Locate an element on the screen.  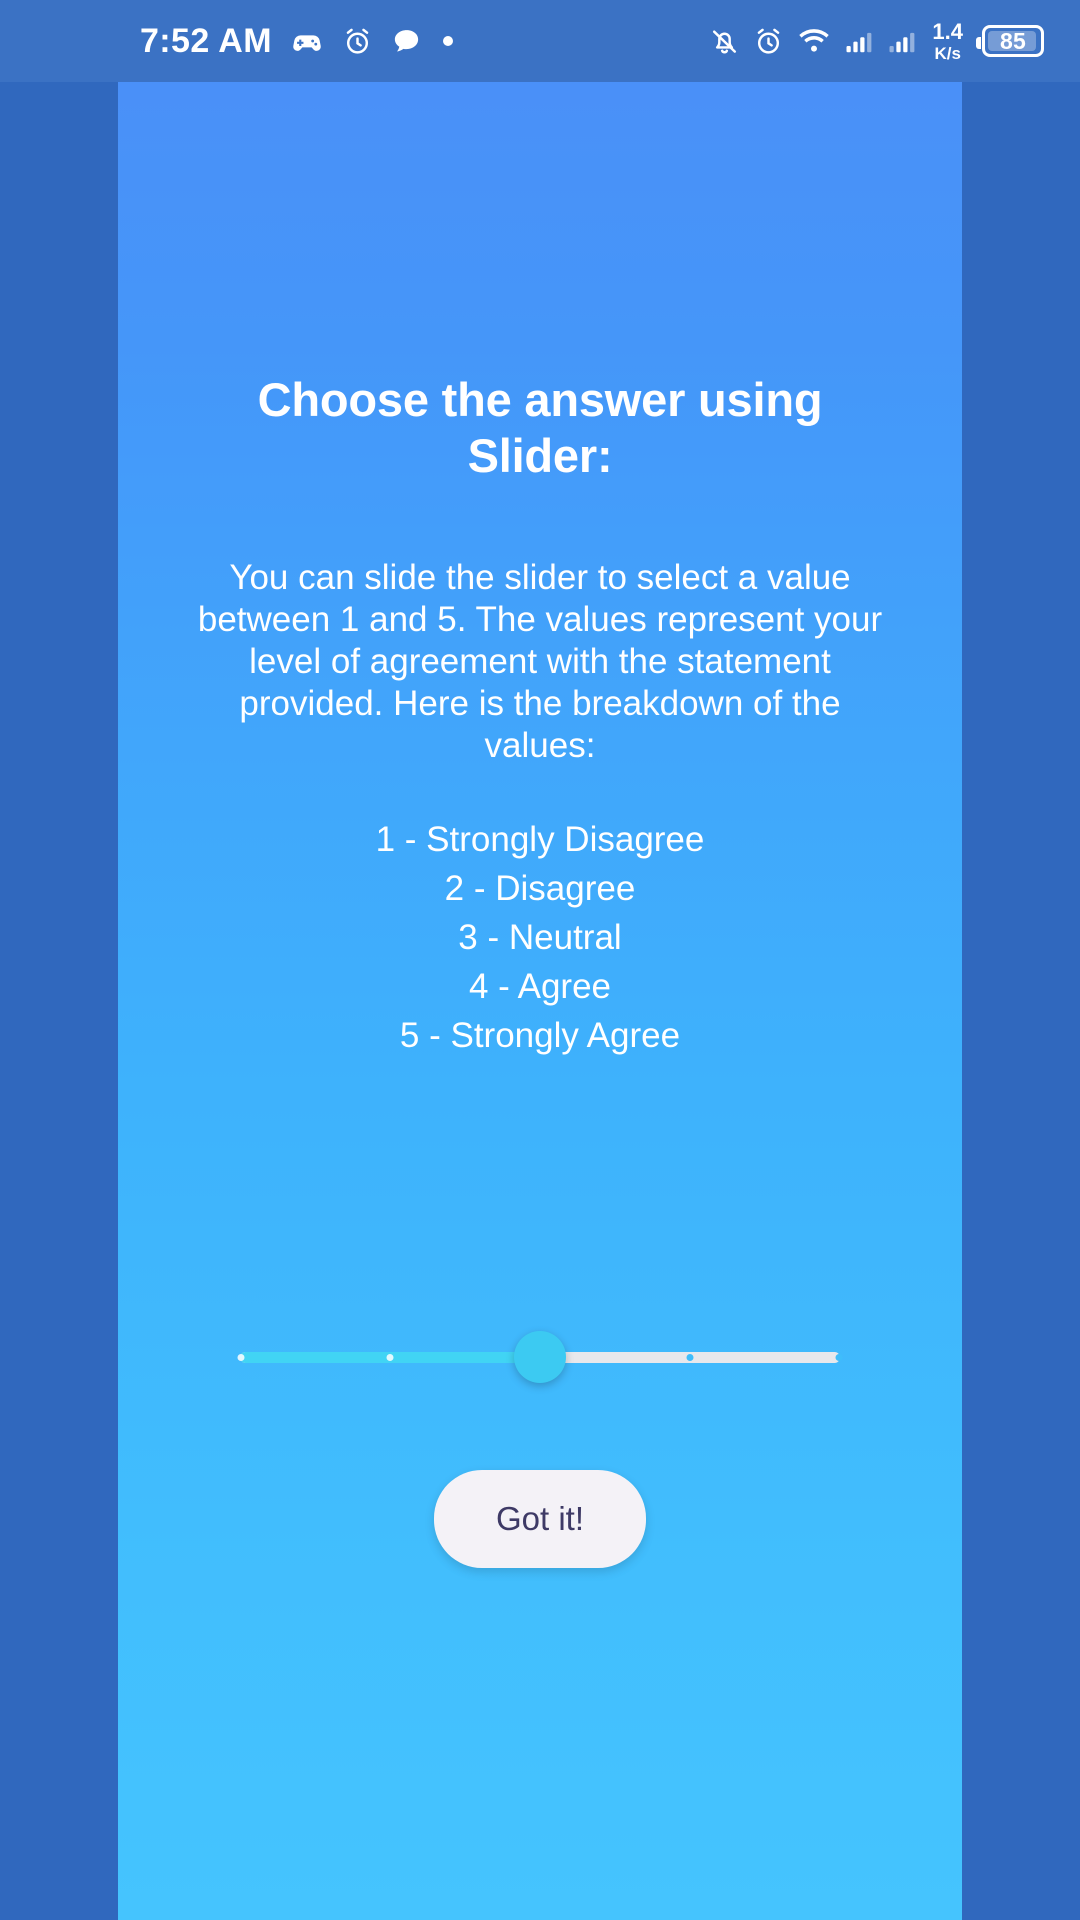
list-item: 4 - Agree is located at coordinates (540, 986).